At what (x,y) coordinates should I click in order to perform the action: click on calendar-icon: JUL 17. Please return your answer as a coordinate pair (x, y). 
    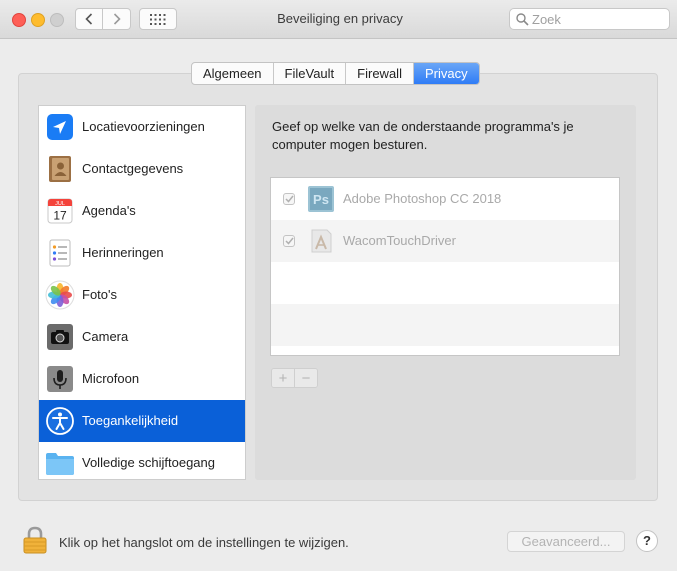
    Looking at the image, I should click on (60, 211).